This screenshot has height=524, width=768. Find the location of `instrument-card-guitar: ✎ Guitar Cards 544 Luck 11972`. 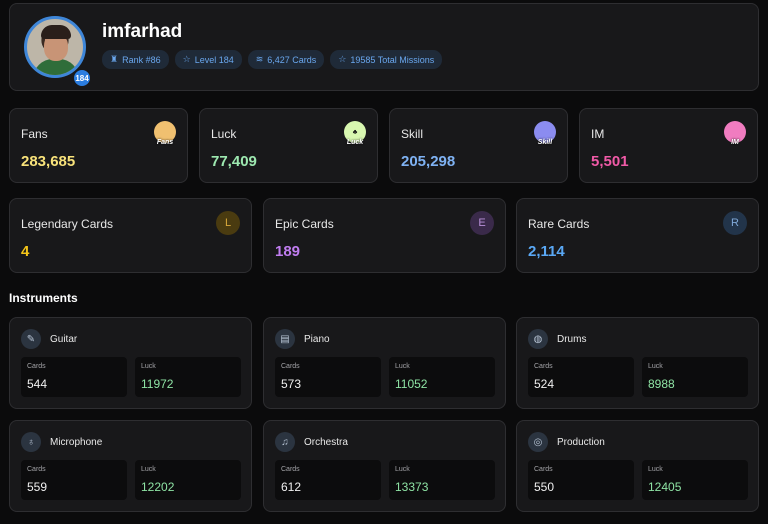

instrument-card-guitar: ✎ Guitar Cards 544 Luck 11972 is located at coordinates (130, 363).